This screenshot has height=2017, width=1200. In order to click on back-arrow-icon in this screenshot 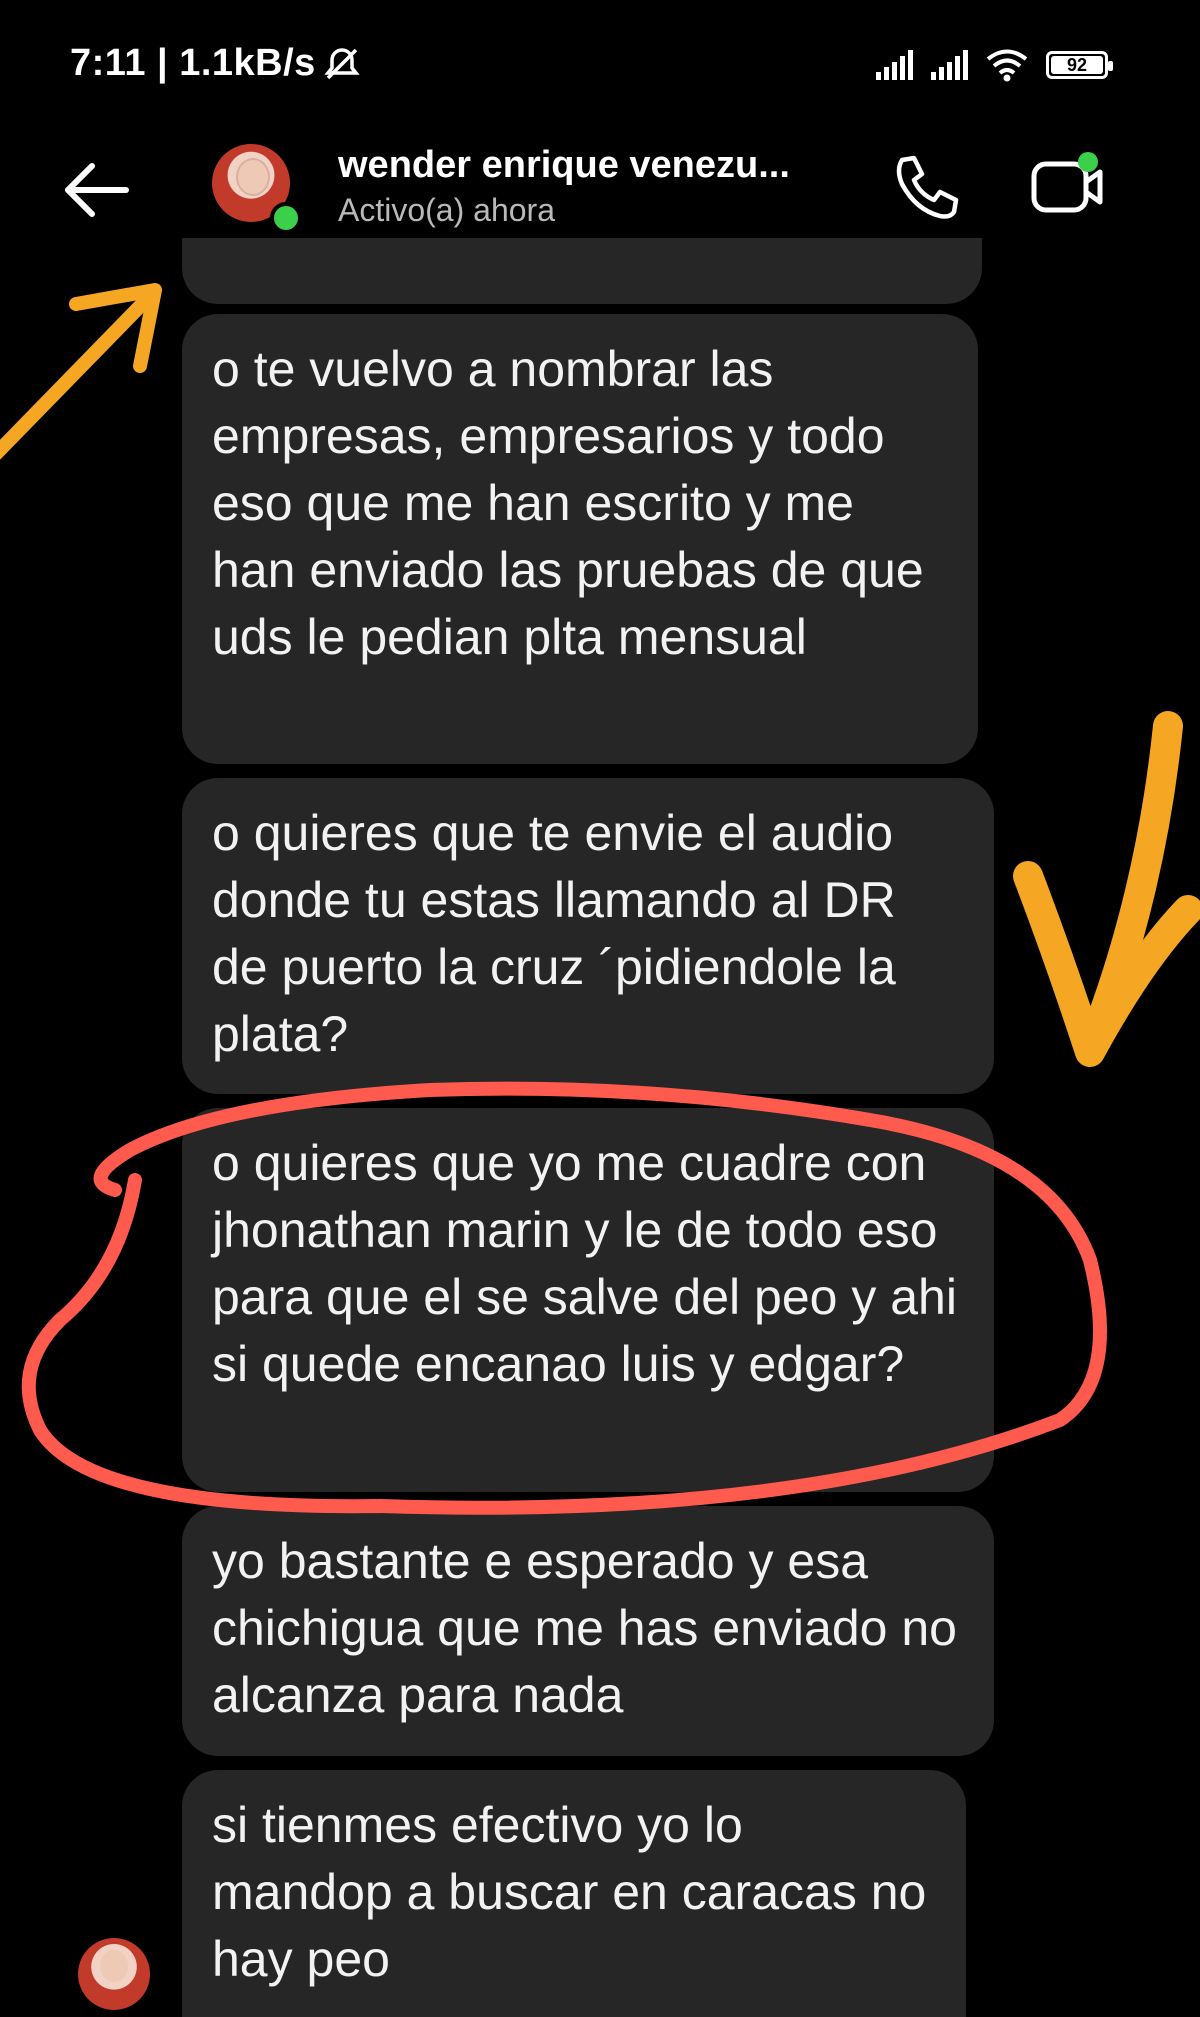, I will do `click(97, 190)`.